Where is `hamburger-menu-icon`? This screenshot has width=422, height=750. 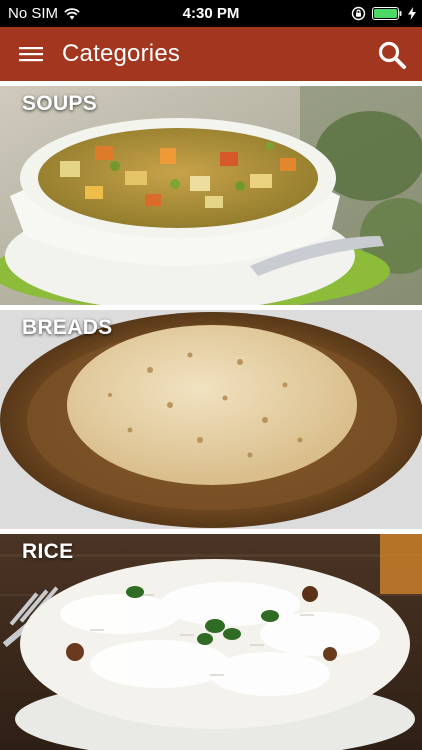 hamburger-menu-icon is located at coordinates (31, 54).